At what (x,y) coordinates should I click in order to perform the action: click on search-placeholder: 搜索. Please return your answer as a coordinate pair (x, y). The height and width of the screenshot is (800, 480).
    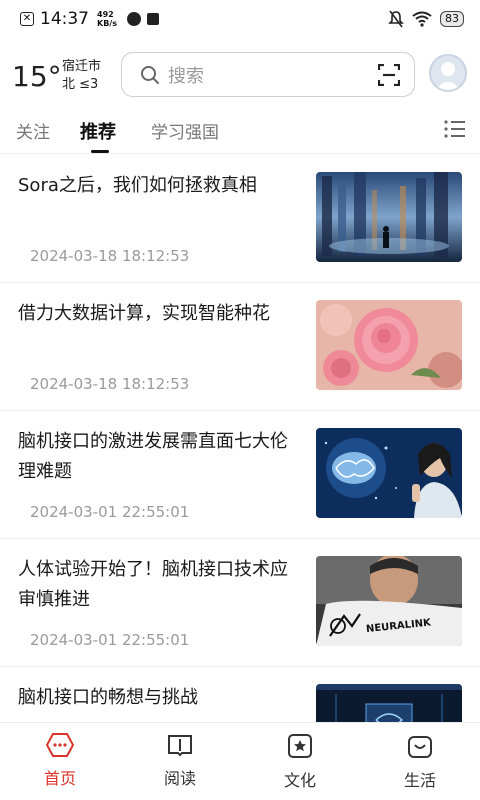
    Looking at the image, I should click on (186, 76).